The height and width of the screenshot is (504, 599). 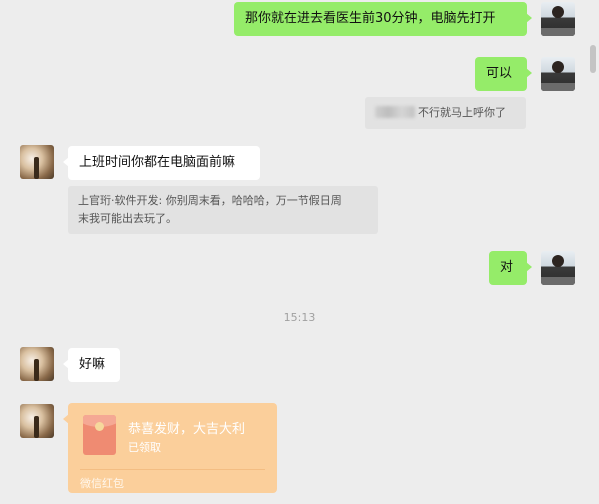 What do you see at coordinates (593, 59) in the screenshot?
I see `scrollbar-thumb` at bounding box center [593, 59].